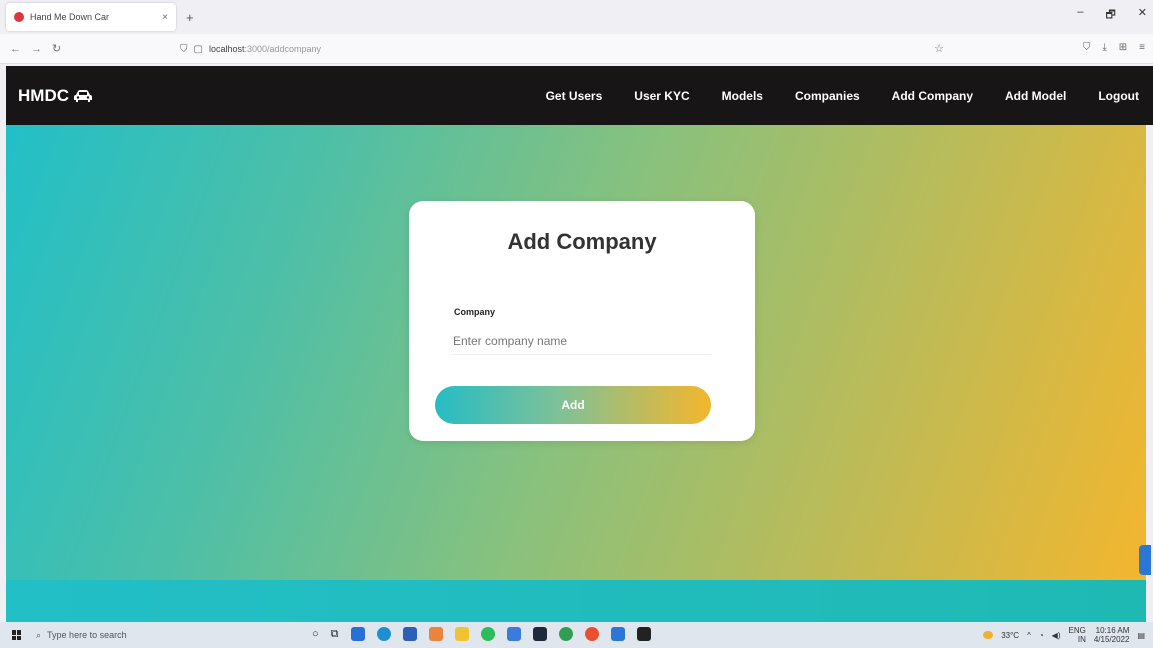 The height and width of the screenshot is (648, 1153). Describe the element at coordinates (184, 49) in the screenshot. I see `shield-icon: ⛉` at that location.